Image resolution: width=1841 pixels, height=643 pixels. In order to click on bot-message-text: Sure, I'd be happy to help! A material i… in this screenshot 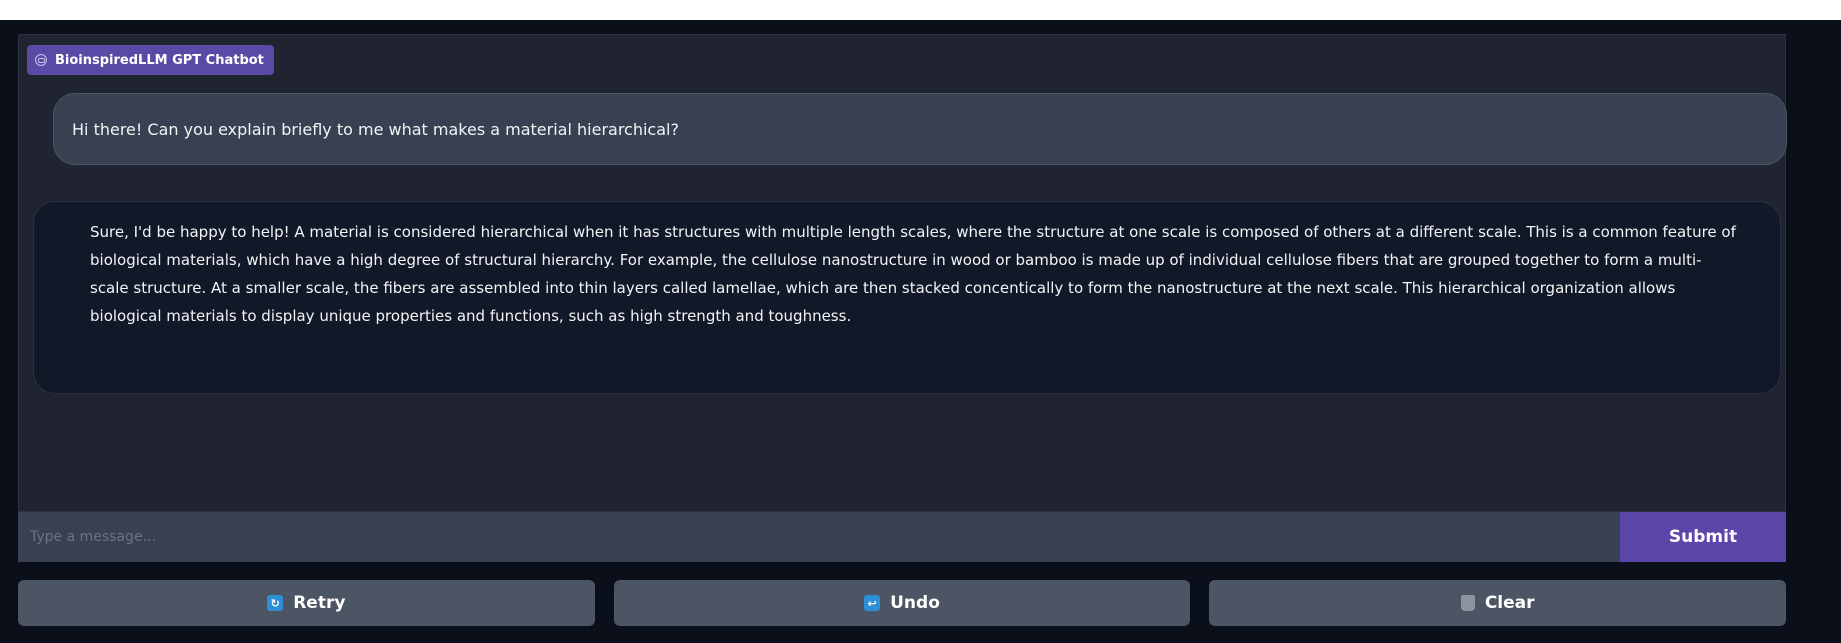, I will do `click(913, 274)`.